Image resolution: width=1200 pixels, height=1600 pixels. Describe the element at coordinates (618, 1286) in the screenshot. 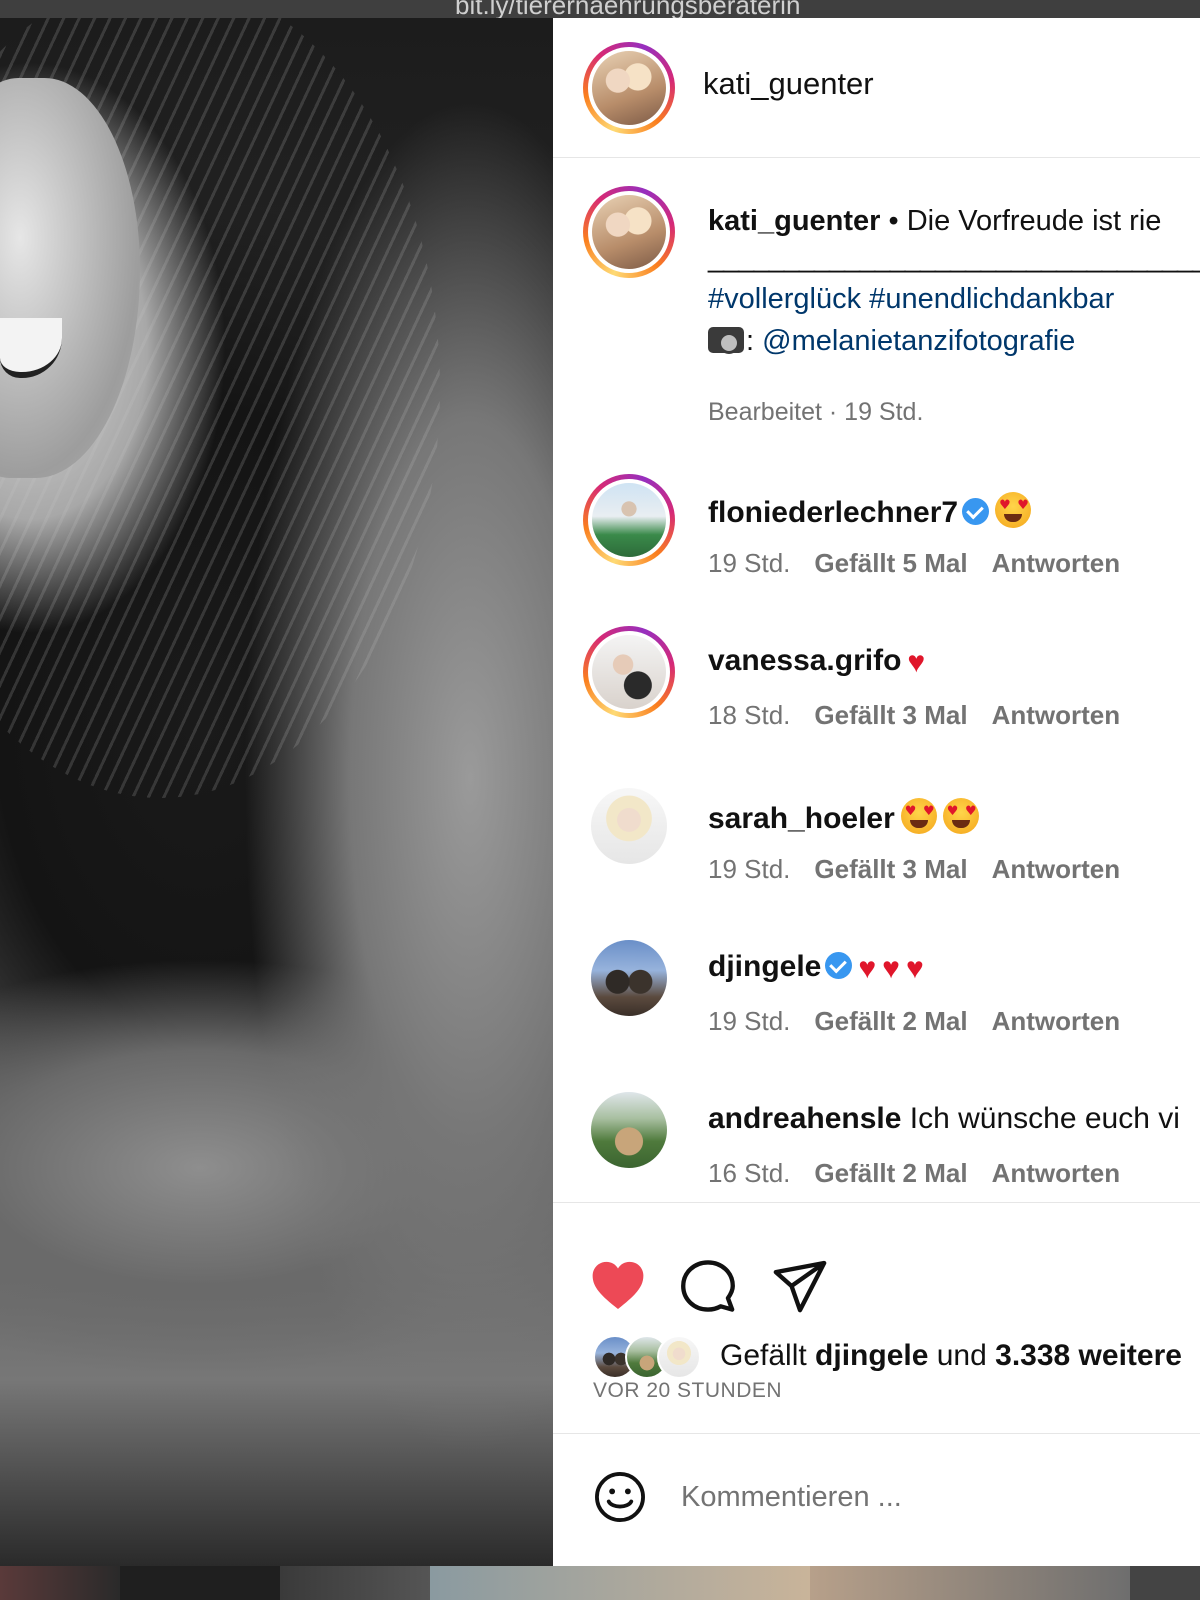

I see `heart-filled-icon` at that location.